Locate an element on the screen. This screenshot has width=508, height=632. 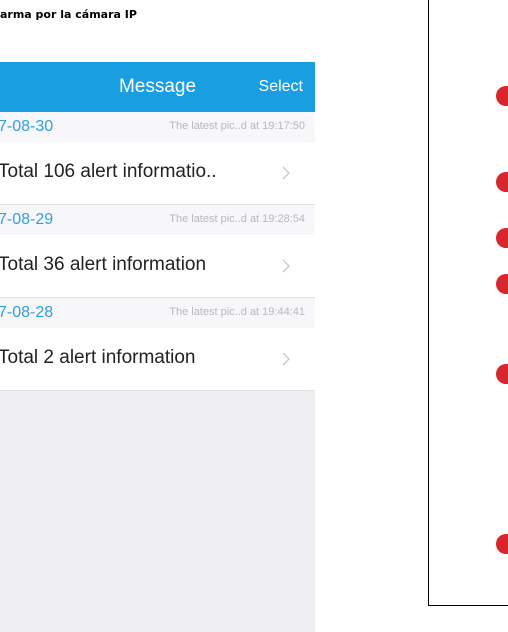
latest-picture-time: The latest pic..d at 19:28:54 is located at coordinates (237, 219).